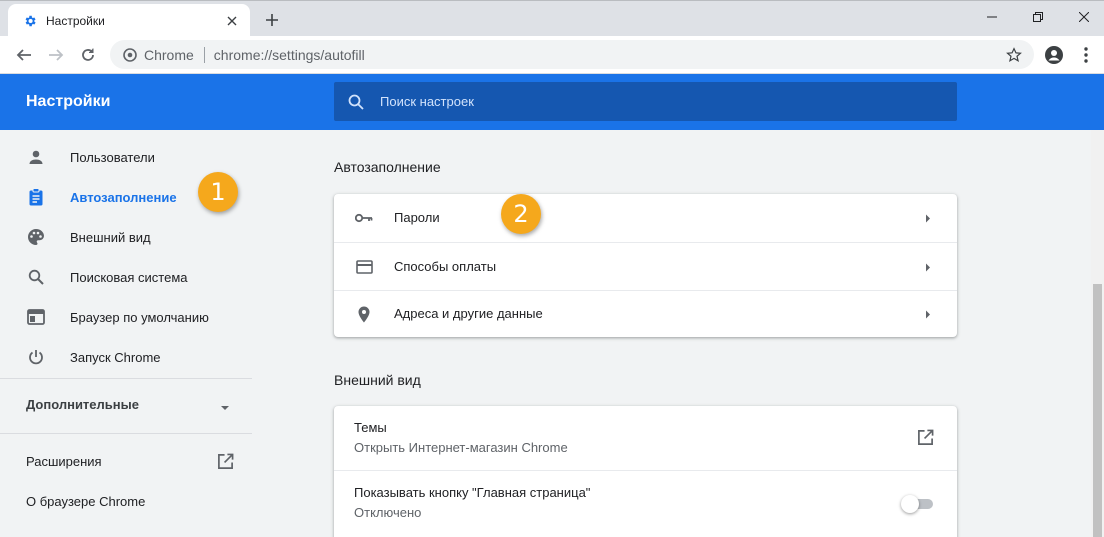 This screenshot has width=1104, height=537. What do you see at coordinates (115, 357) in the screenshot?
I see `sidebar-item-label: Запуск Chrome` at bounding box center [115, 357].